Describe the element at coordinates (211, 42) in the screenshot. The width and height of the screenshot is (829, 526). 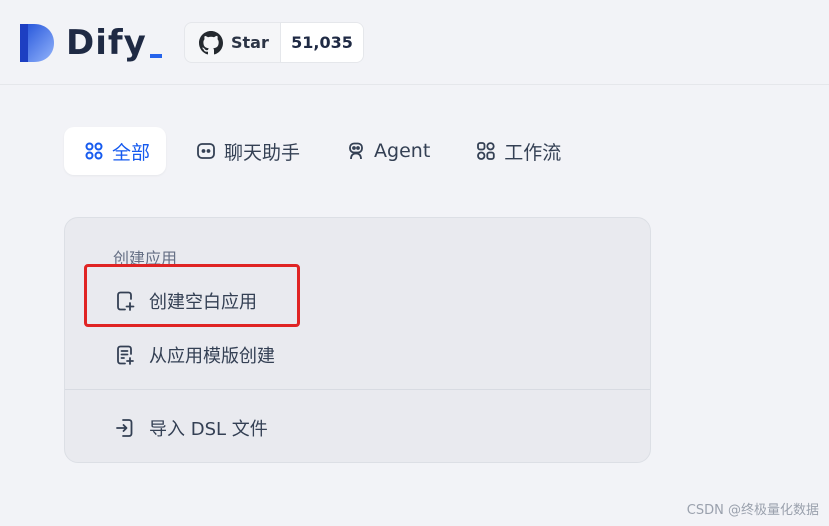
I see `github-icon` at that location.